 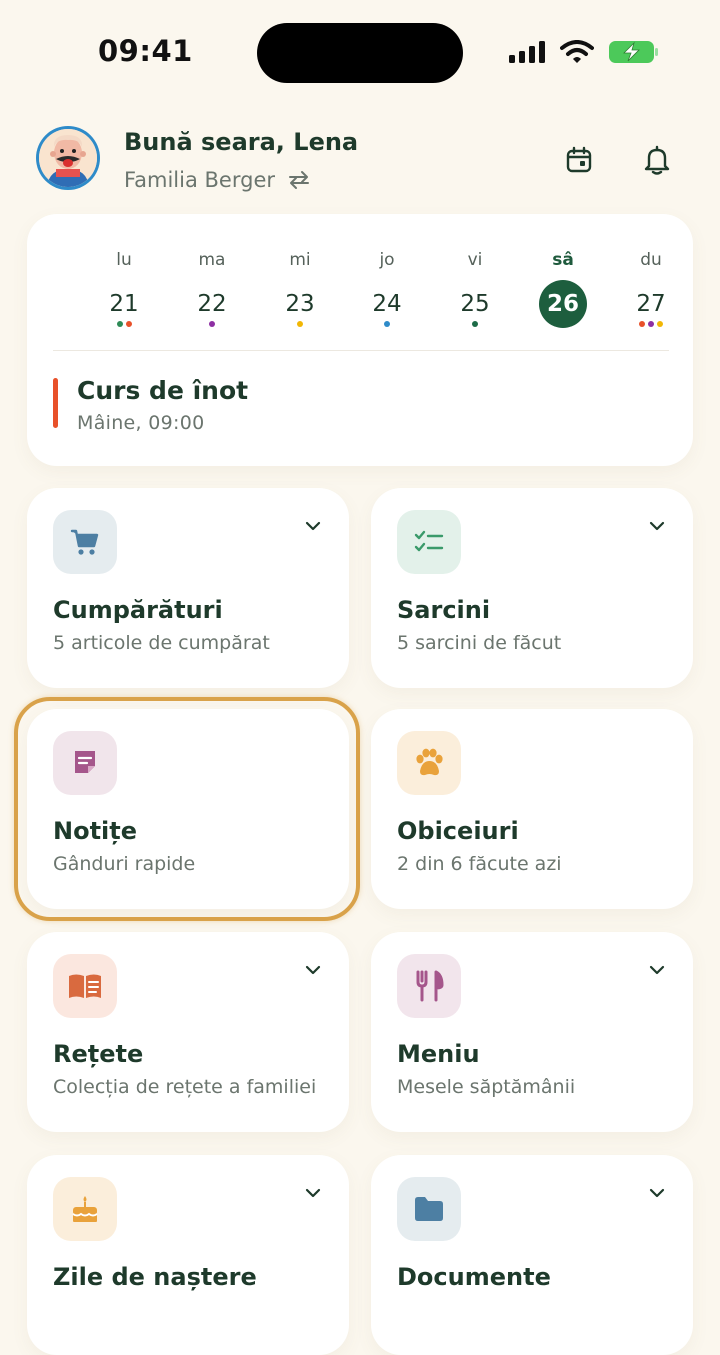 What do you see at coordinates (300, 260) in the screenshot?
I see `day-name: mi` at bounding box center [300, 260].